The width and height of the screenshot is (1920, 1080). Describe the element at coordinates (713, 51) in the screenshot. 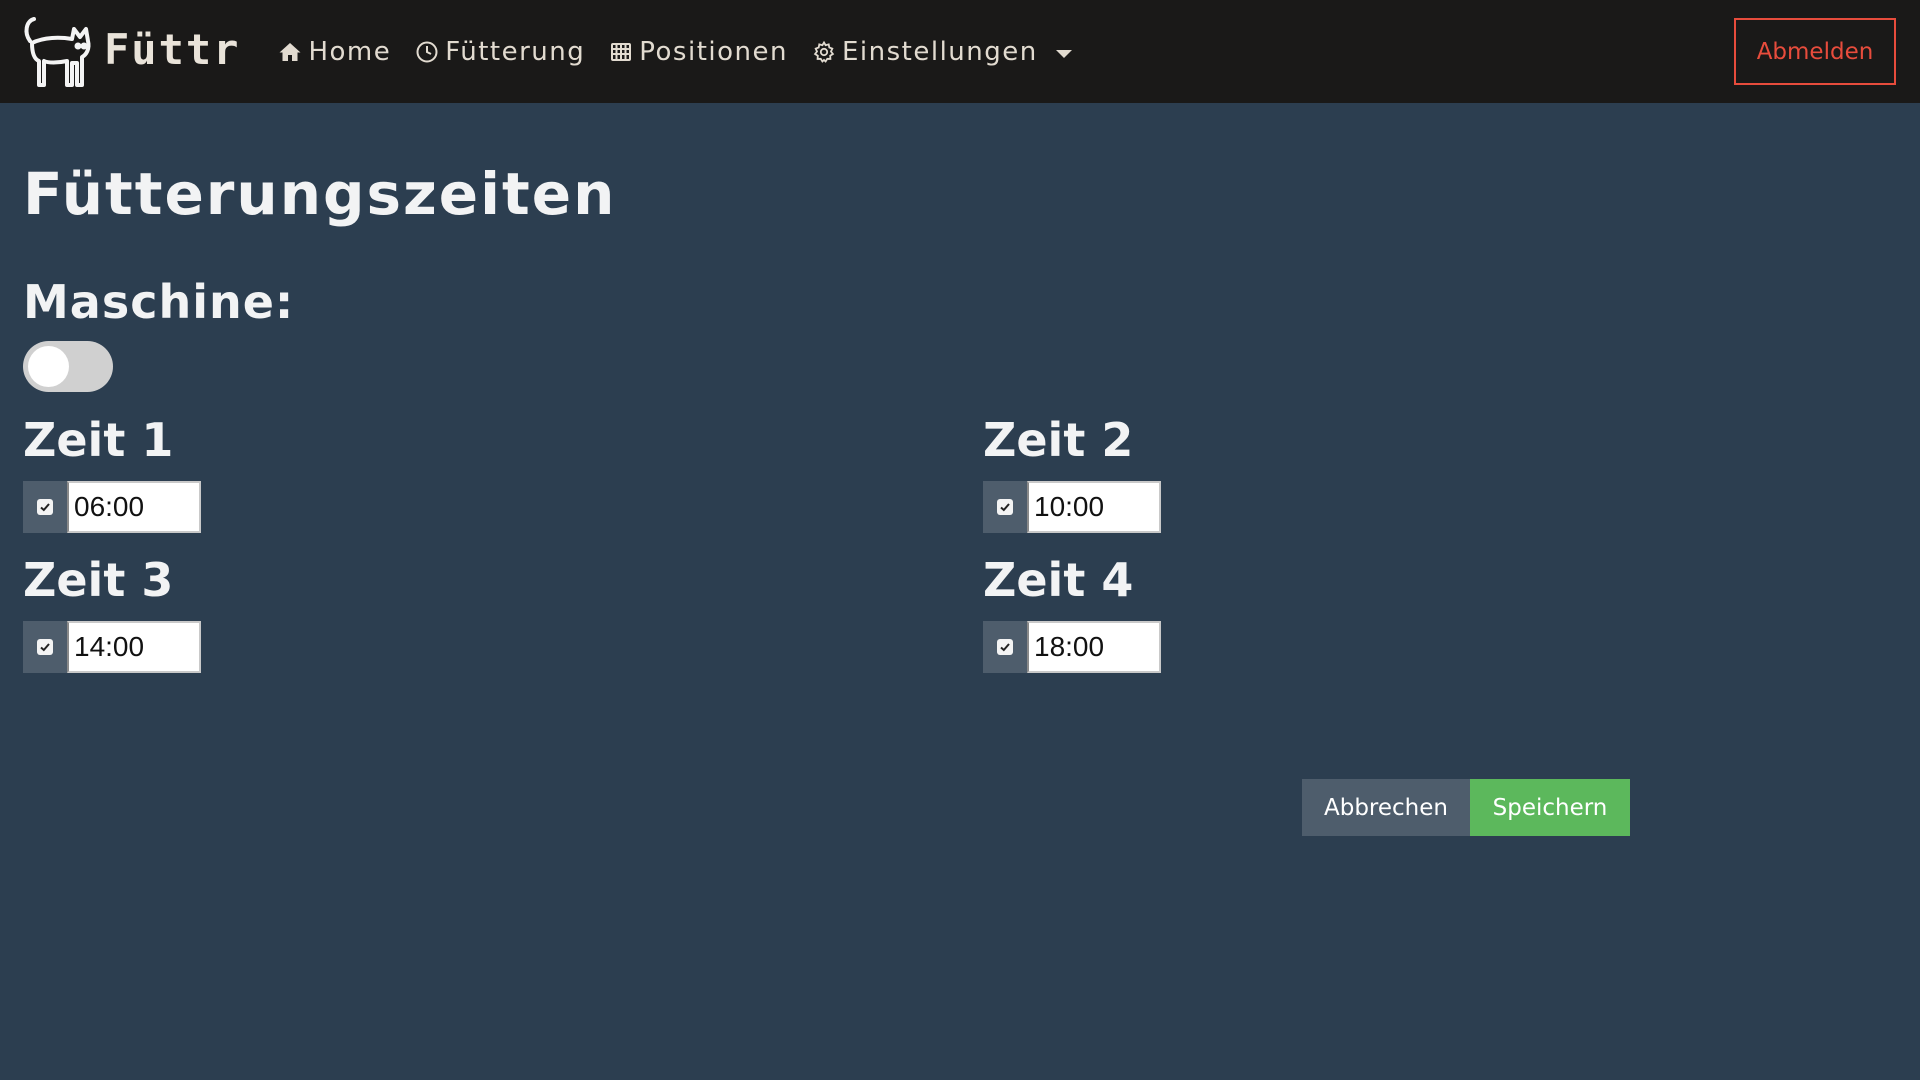

I see `nav-item-label: Positionen` at that location.